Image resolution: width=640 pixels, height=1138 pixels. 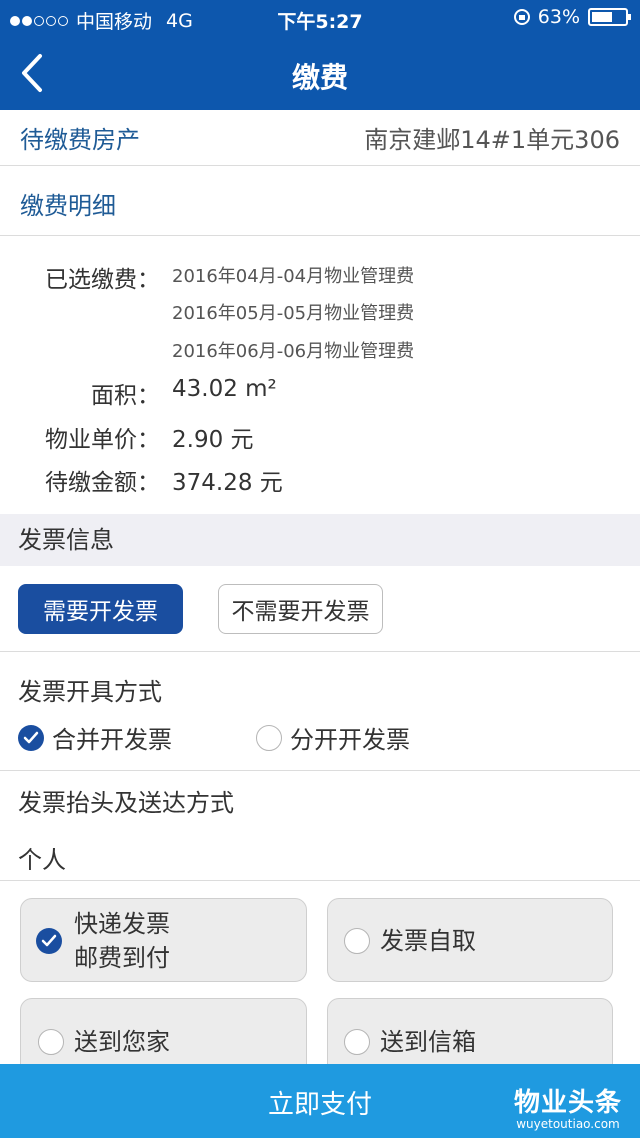 What do you see at coordinates (567, 1103) in the screenshot?
I see `watermark-text: 物业头条` at bounding box center [567, 1103].